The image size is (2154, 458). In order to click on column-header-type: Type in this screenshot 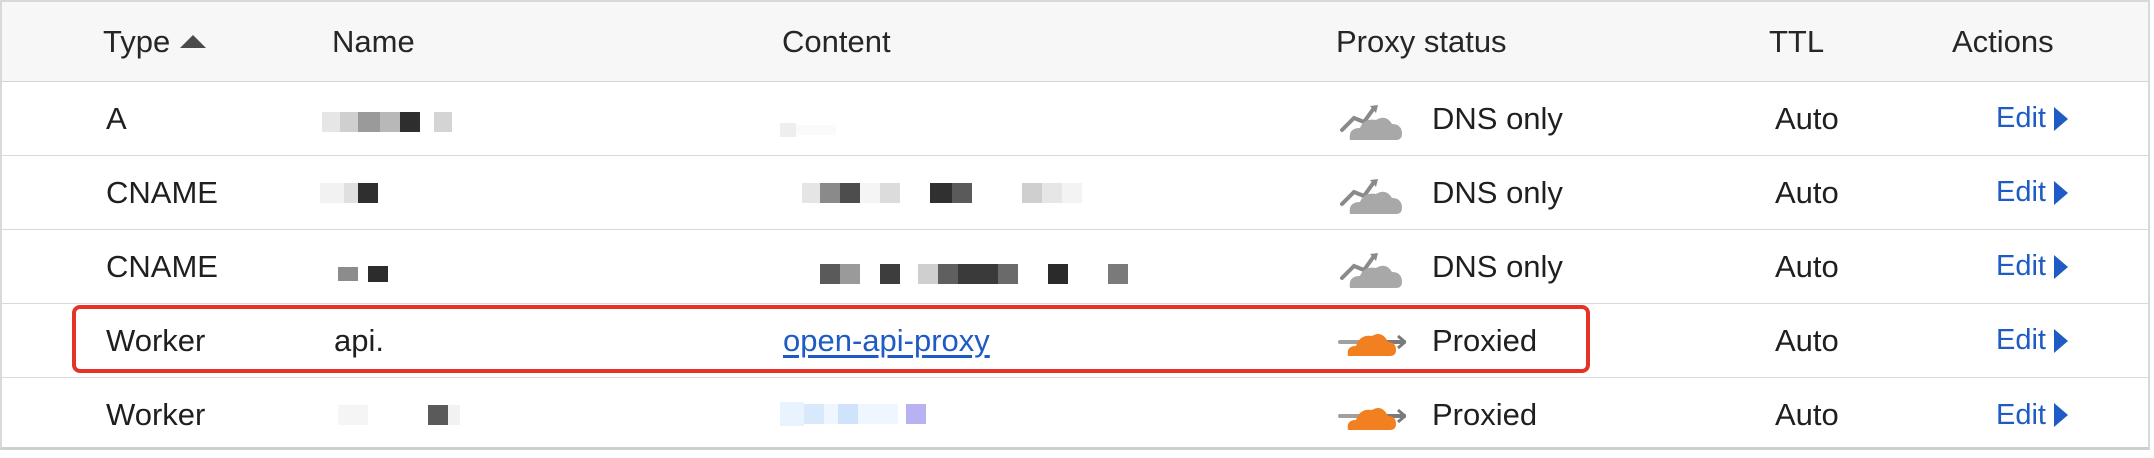, I will do `click(155, 41)`.